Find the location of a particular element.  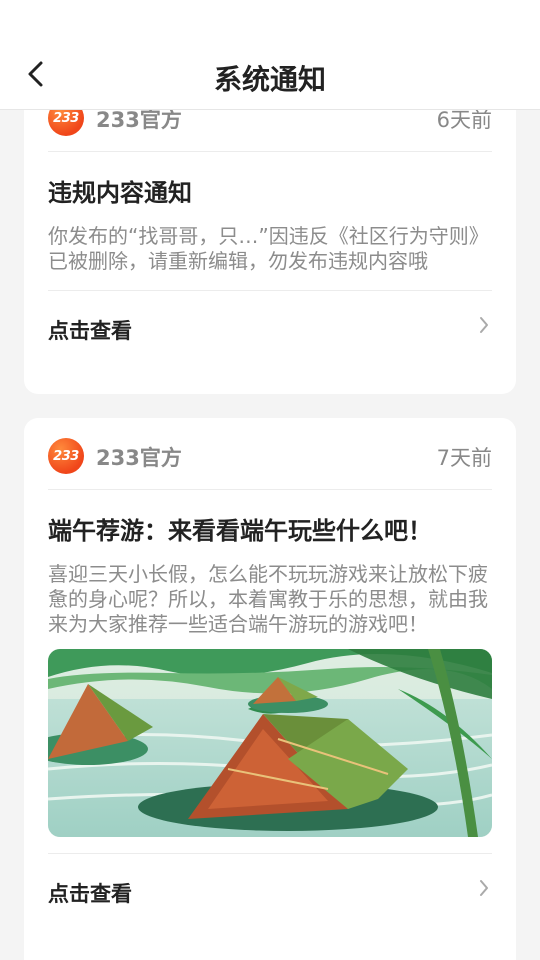

timestamp: 7天前 is located at coordinates (464, 458).